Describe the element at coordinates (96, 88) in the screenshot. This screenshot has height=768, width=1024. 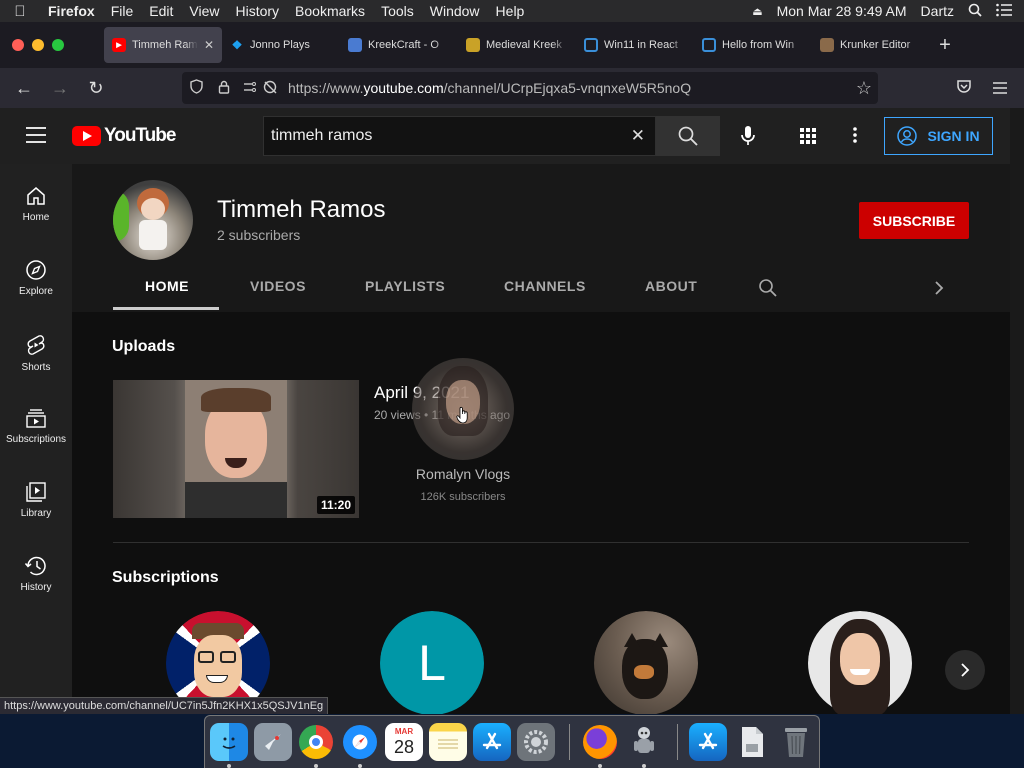
I see `reload-button: ↻` at that location.